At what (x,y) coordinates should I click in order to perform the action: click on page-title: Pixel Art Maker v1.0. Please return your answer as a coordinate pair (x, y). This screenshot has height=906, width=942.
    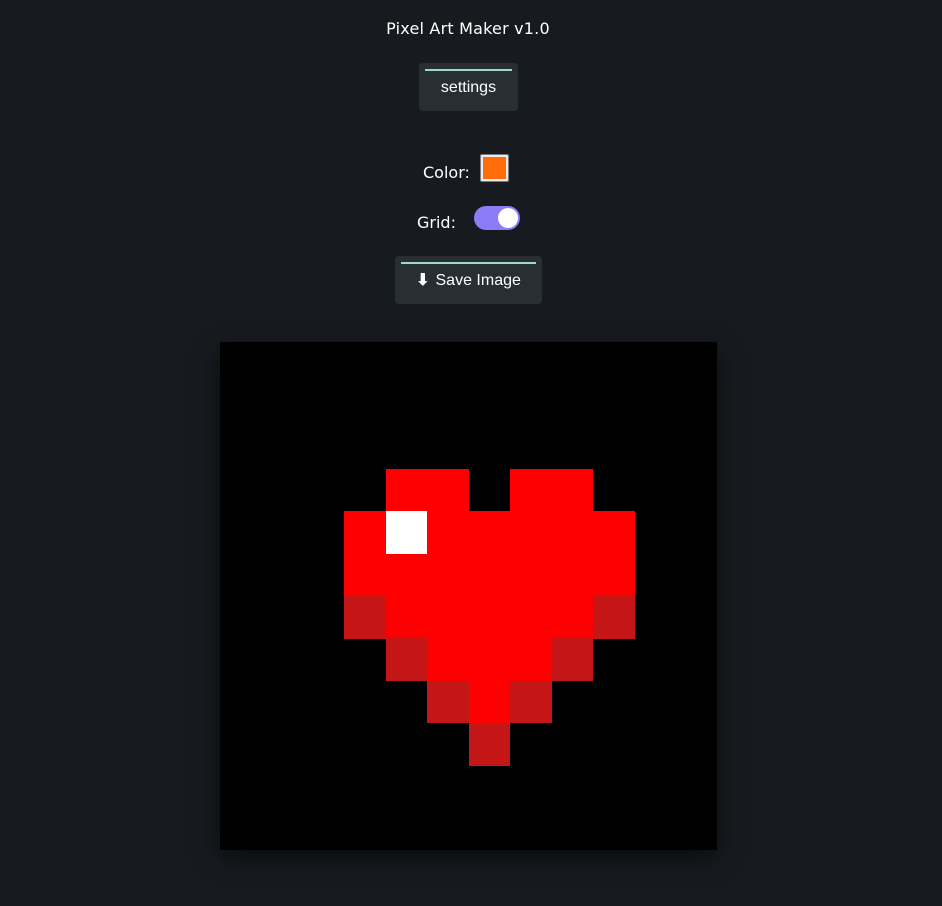
    Looking at the image, I should click on (468, 28).